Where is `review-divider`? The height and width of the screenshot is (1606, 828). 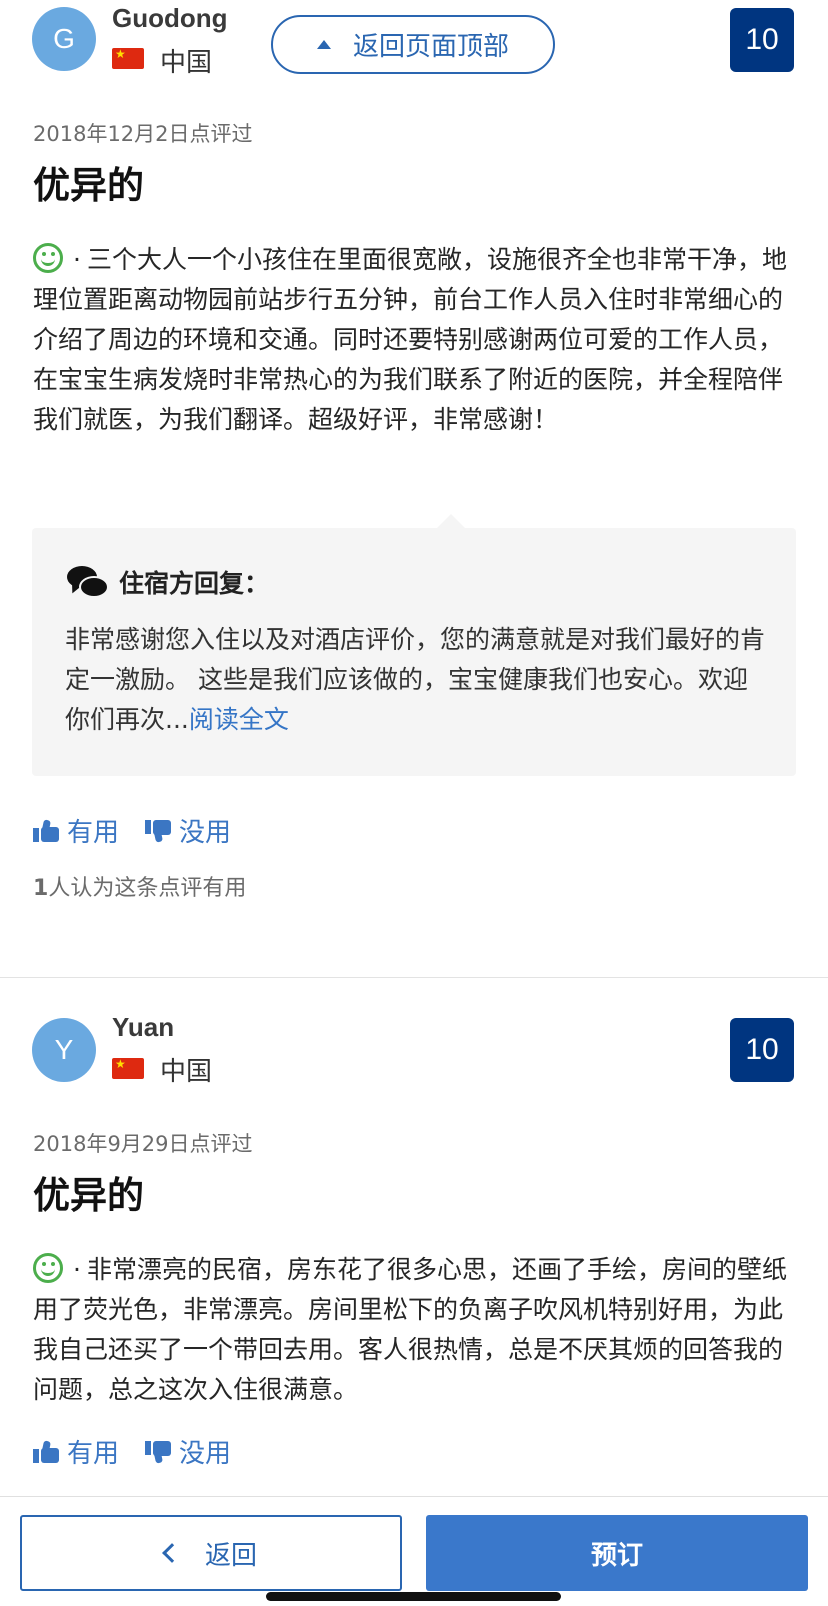
review-divider is located at coordinates (414, 977).